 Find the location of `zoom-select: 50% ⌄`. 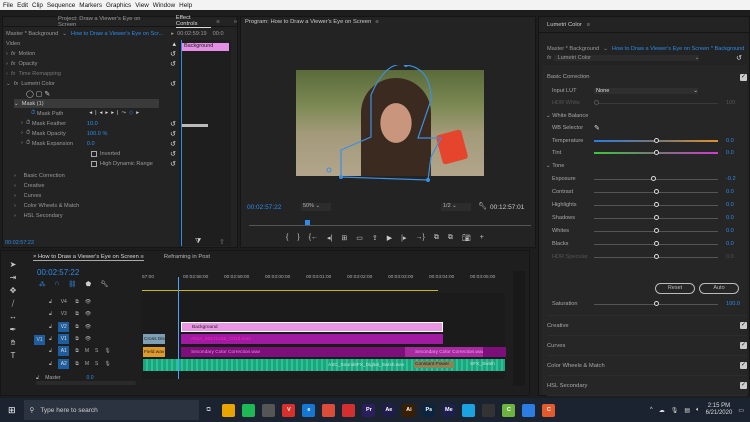

zoom-select: 50% ⌄ is located at coordinates (316, 207).